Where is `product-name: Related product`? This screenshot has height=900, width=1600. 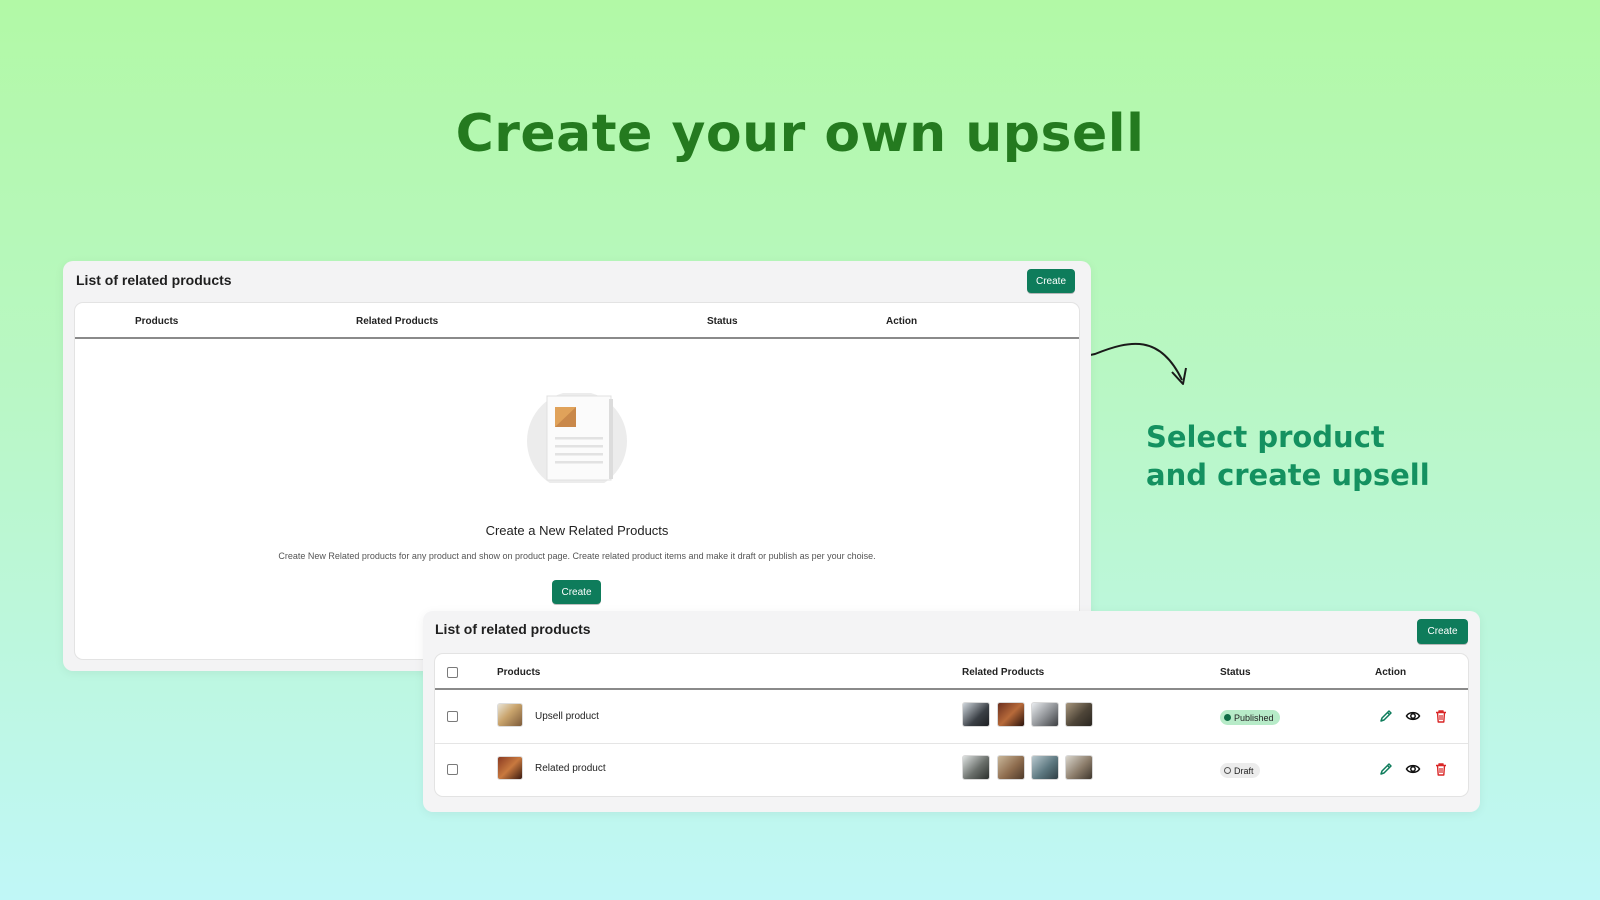 product-name: Related product is located at coordinates (570, 768).